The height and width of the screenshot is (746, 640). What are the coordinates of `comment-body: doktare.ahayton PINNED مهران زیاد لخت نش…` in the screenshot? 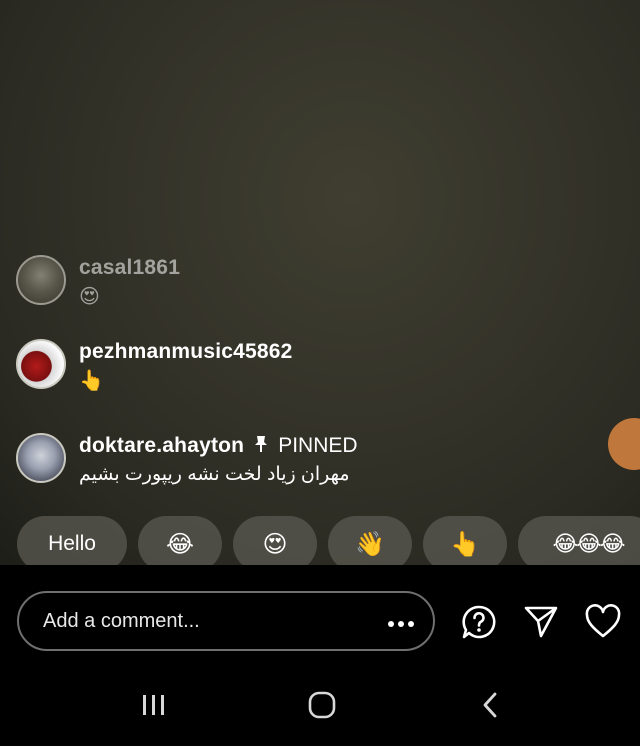 It's located at (218, 461).